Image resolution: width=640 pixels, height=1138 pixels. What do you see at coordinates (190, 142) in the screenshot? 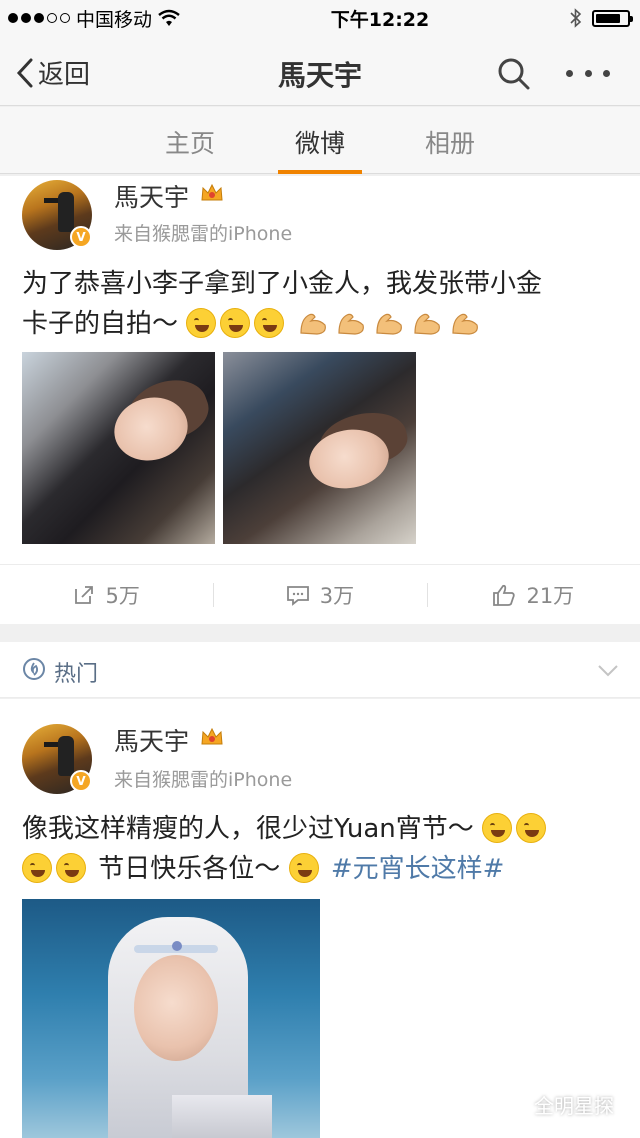
I see `tab-home: 主页` at bounding box center [190, 142].